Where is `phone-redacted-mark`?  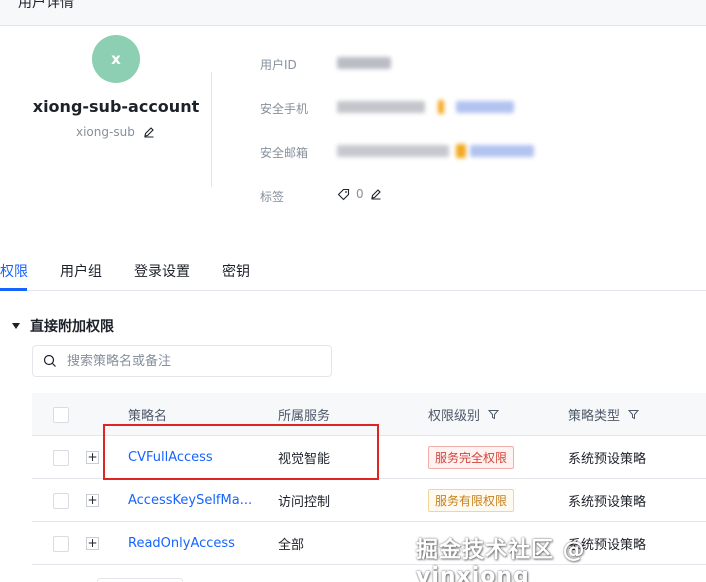 phone-redacted-mark is located at coordinates (441, 107).